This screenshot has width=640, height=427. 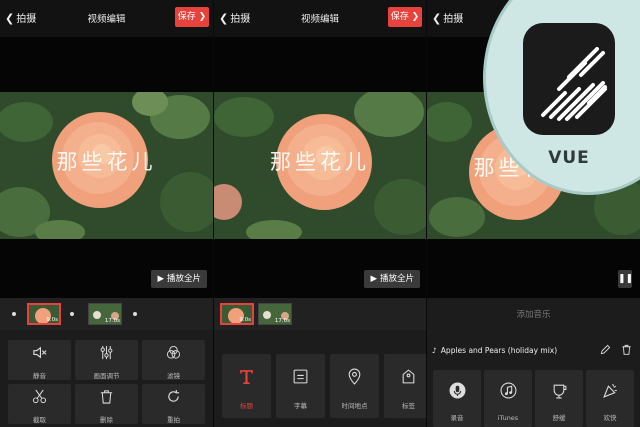 What do you see at coordinates (457, 418) in the screenshot?
I see `tool-label: 录音` at bounding box center [457, 418].